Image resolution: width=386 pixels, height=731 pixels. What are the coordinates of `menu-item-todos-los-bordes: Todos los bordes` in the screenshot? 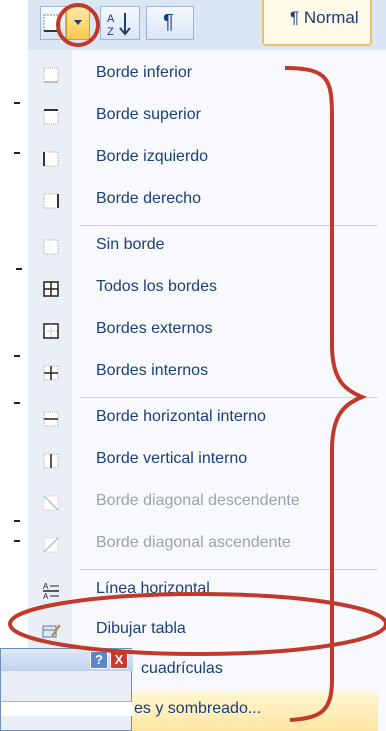 It's located at (203, 289).